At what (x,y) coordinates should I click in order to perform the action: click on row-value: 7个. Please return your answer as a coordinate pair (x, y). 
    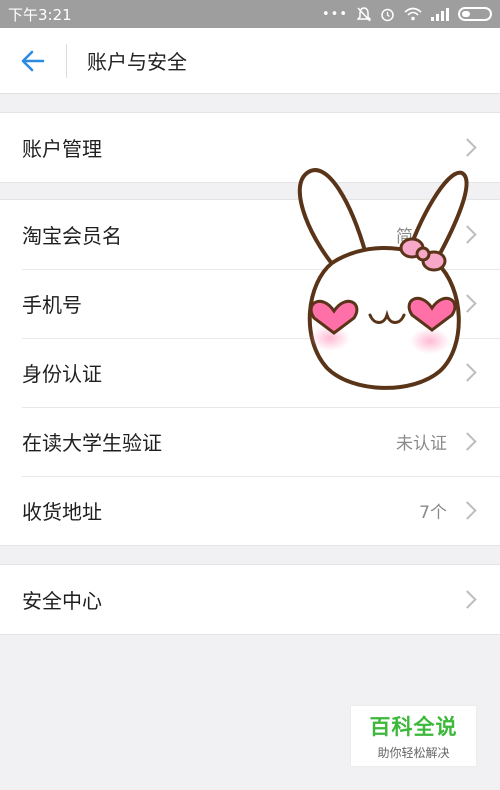
    Looking at the image, I should click on (433, 513).